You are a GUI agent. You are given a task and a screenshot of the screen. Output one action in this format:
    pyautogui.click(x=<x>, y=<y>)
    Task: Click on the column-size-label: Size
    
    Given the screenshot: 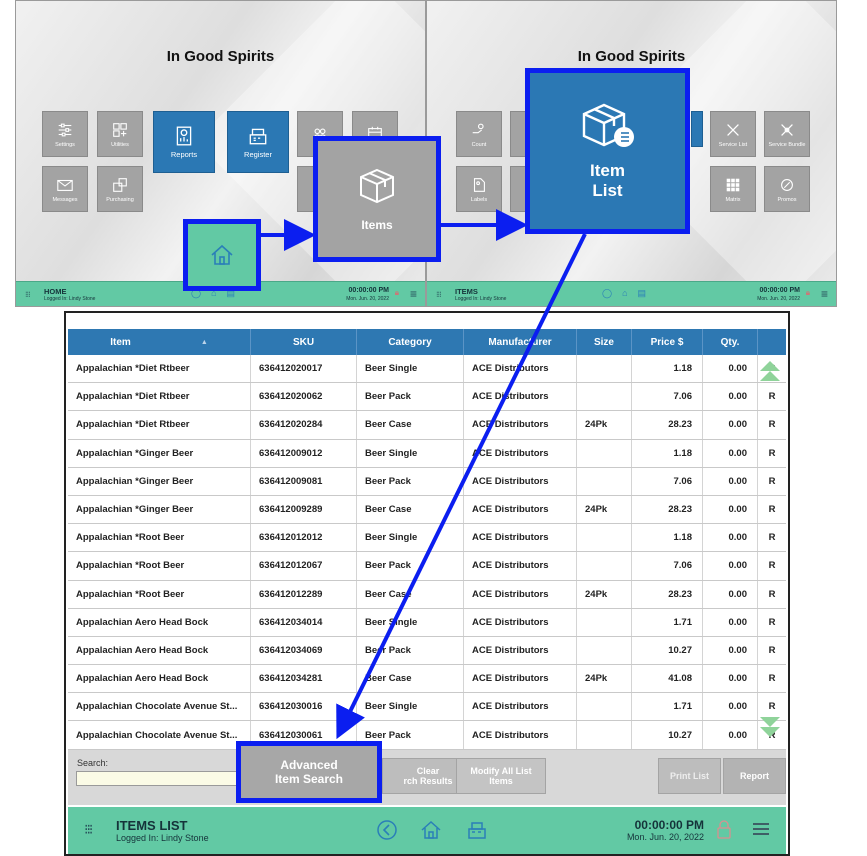 What is the action you would take?
    pyautogui.click(x=603, y=342)
    